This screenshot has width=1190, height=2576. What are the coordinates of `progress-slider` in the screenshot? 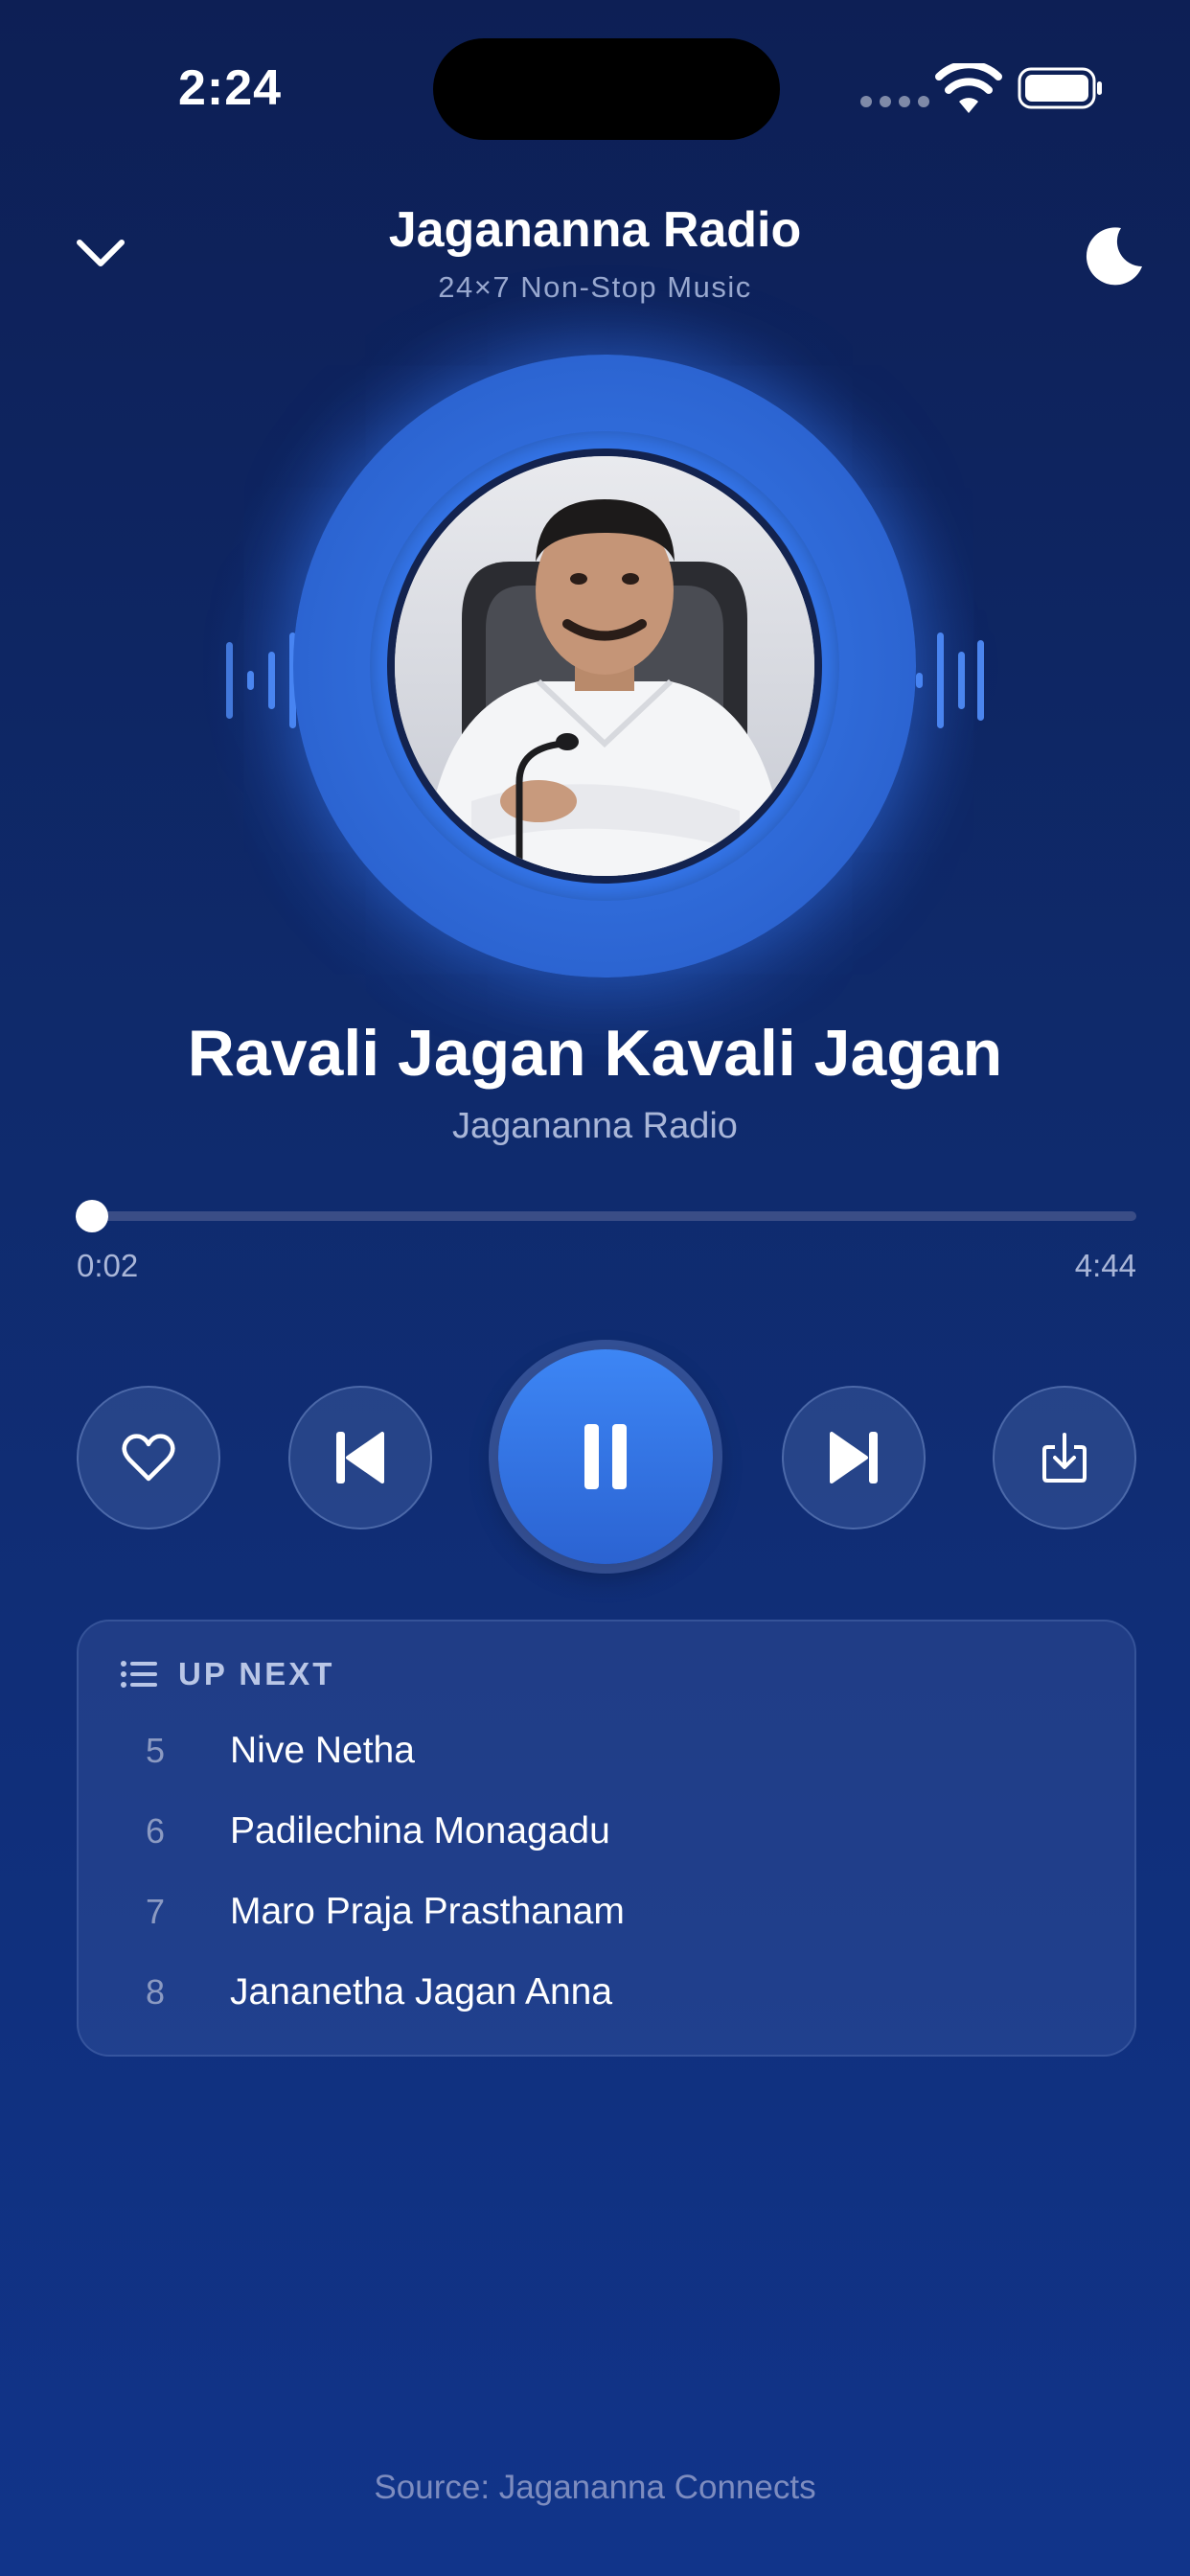 It's located at (606, 1216).